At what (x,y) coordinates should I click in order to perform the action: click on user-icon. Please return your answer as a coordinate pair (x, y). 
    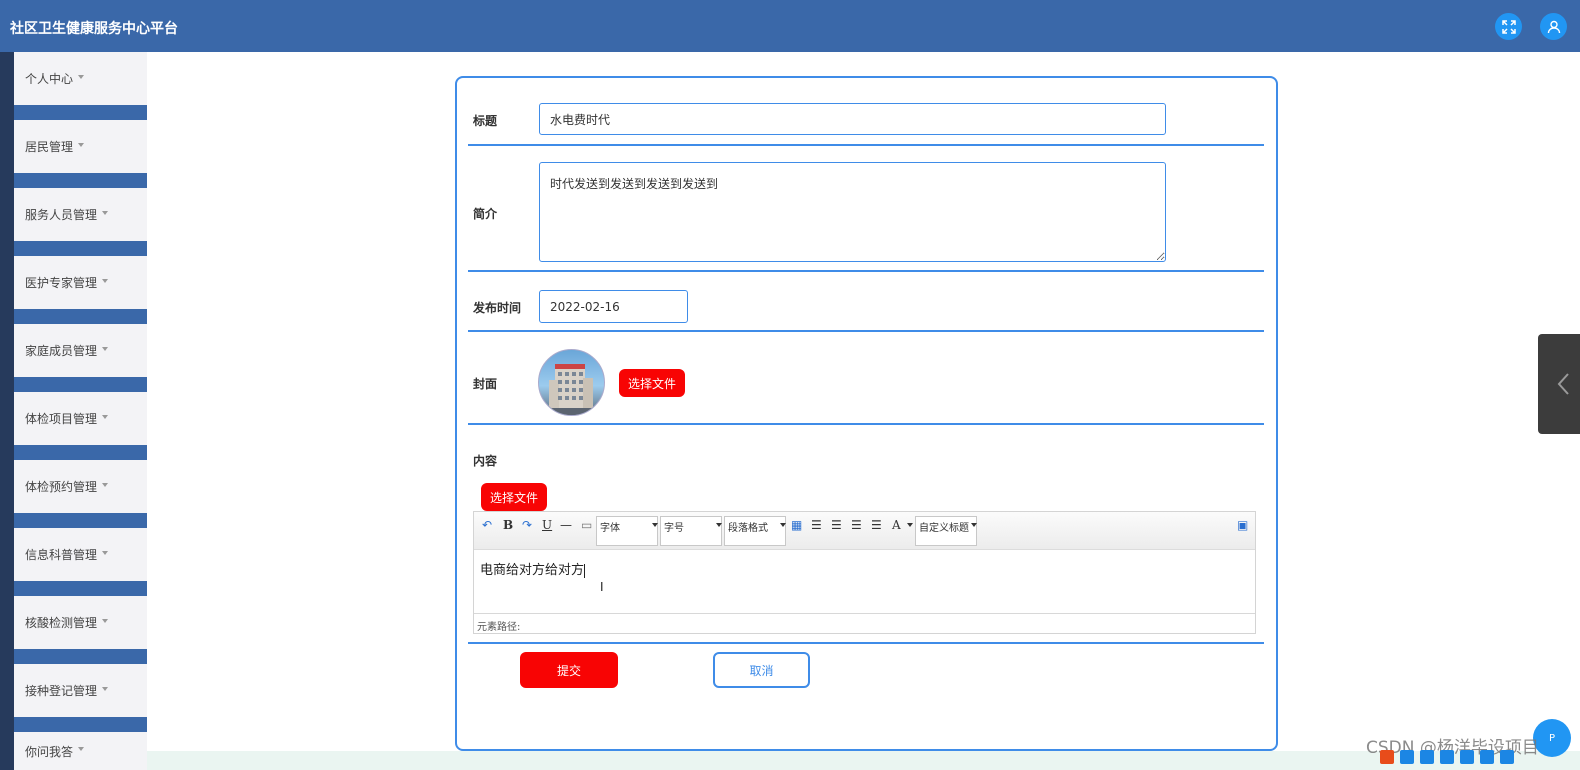
    Looking at the image, I should click on (1553, 26).